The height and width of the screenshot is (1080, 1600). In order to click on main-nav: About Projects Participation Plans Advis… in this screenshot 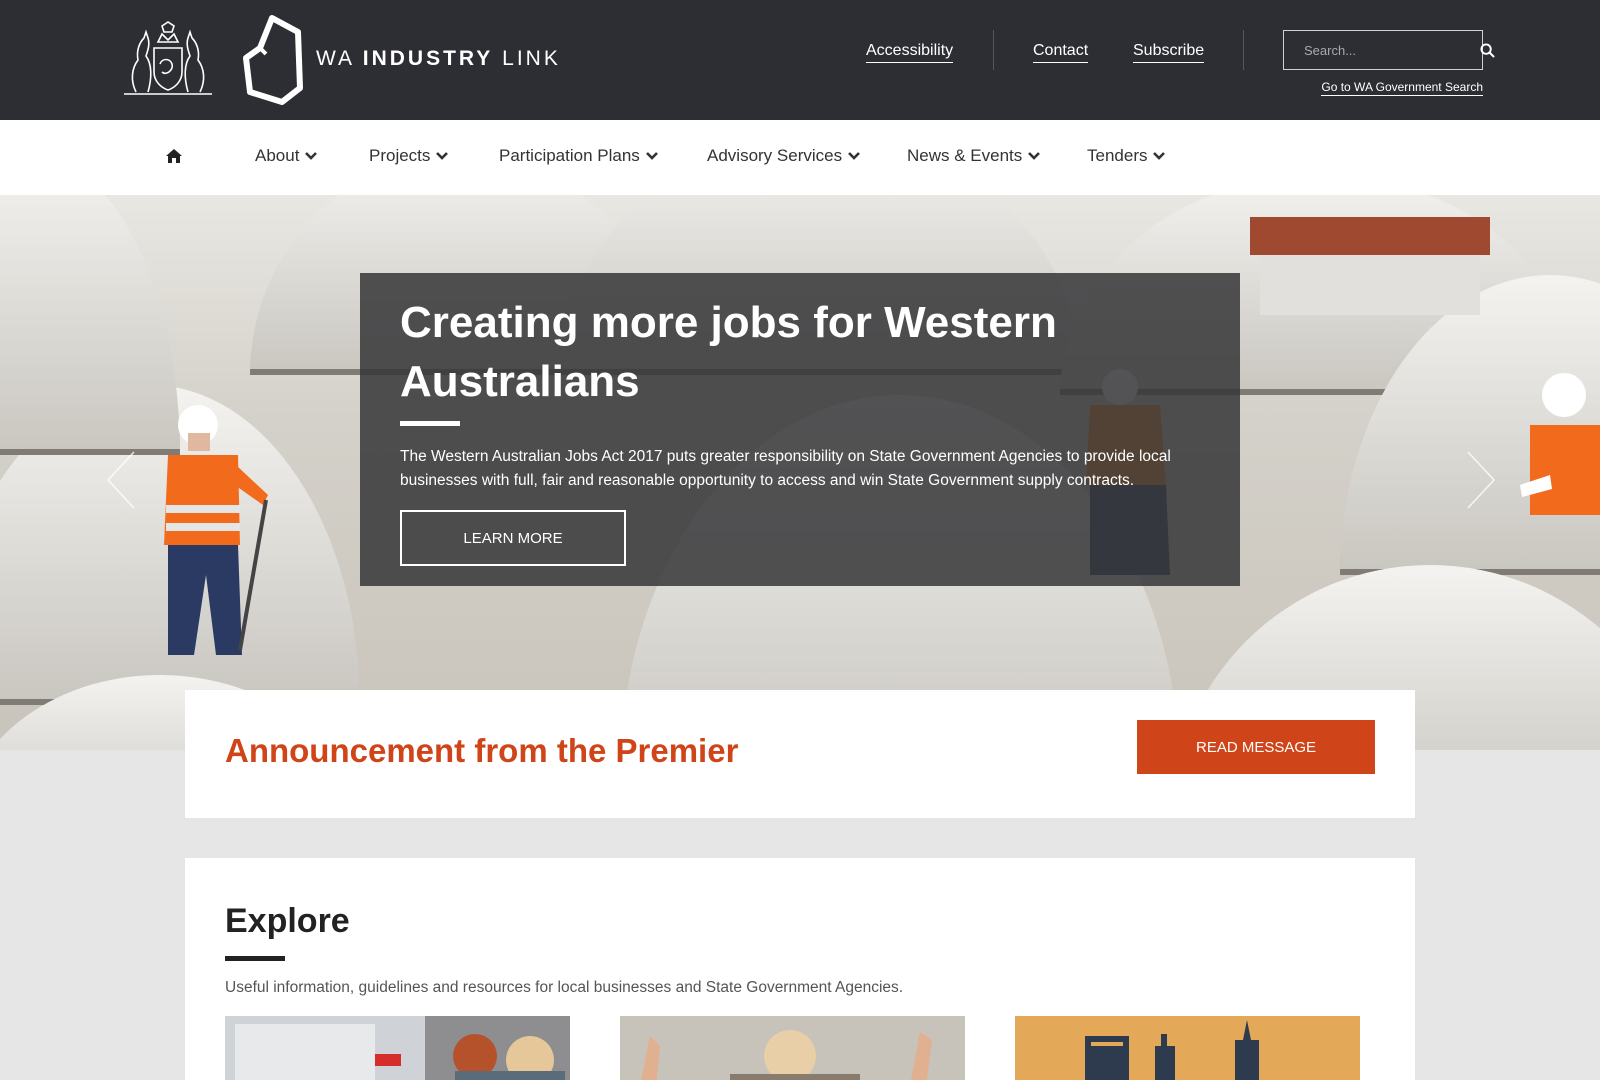, I will do `click(800, 157)`.